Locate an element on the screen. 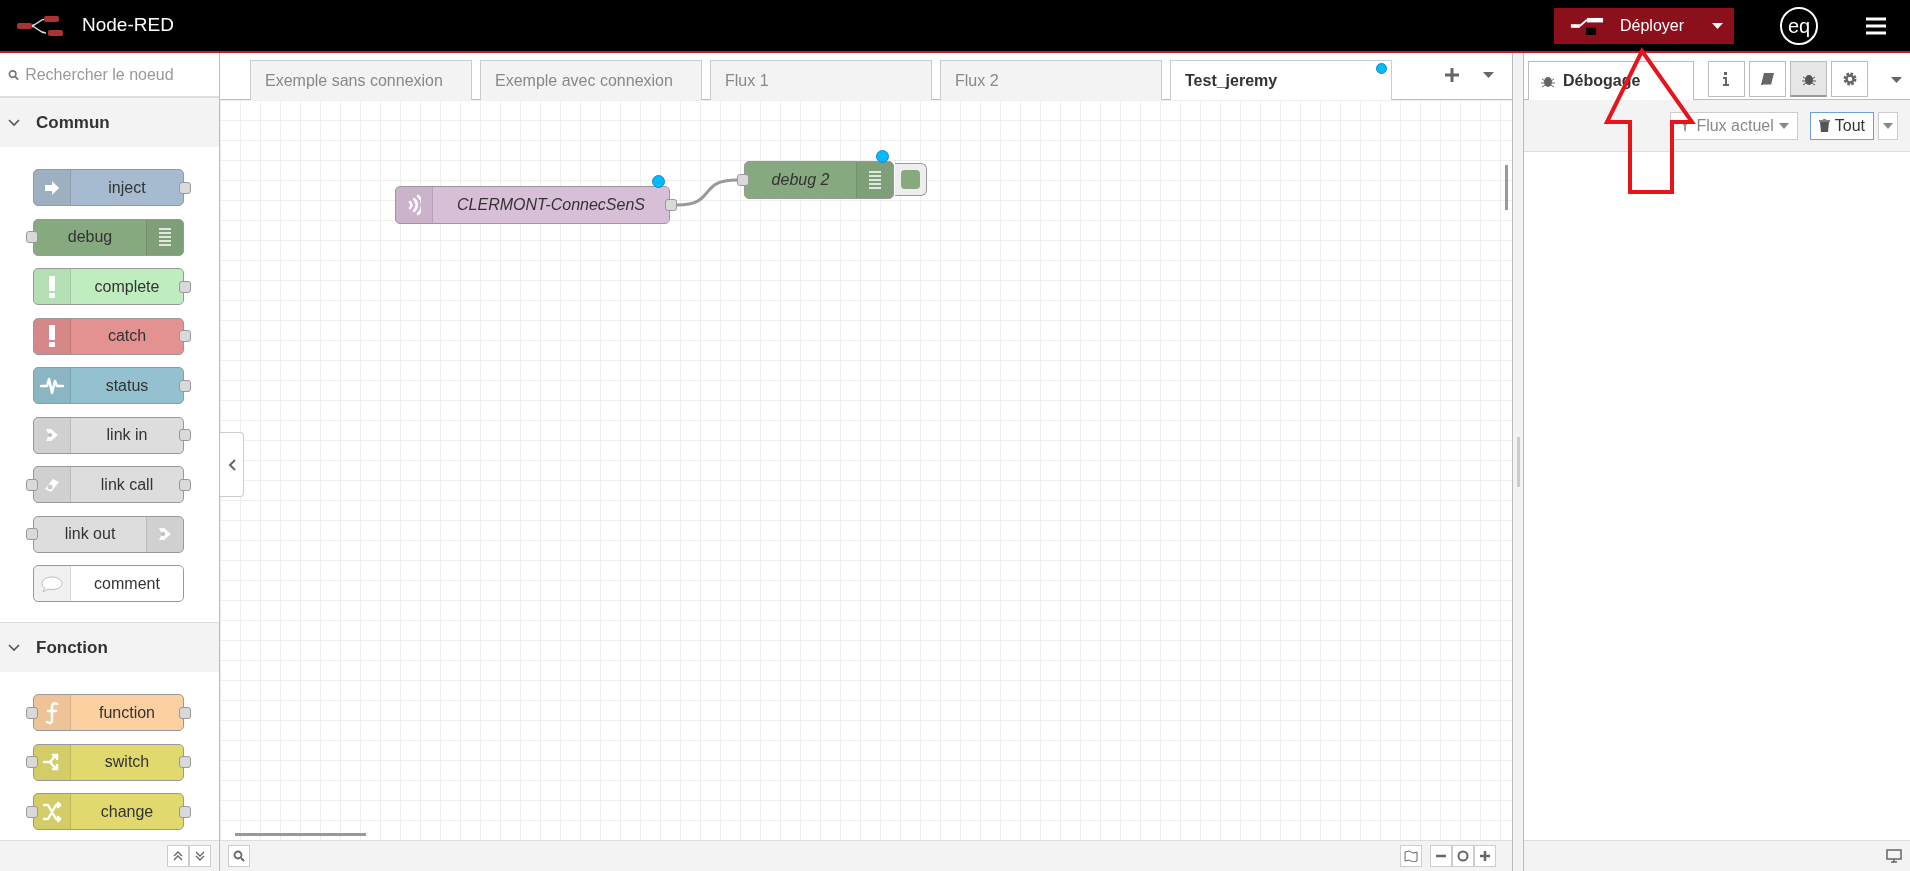 Image resolution: width=1910 pixels, height=871 pixels. category-header: Fonction is located at coordinates (109, 647).